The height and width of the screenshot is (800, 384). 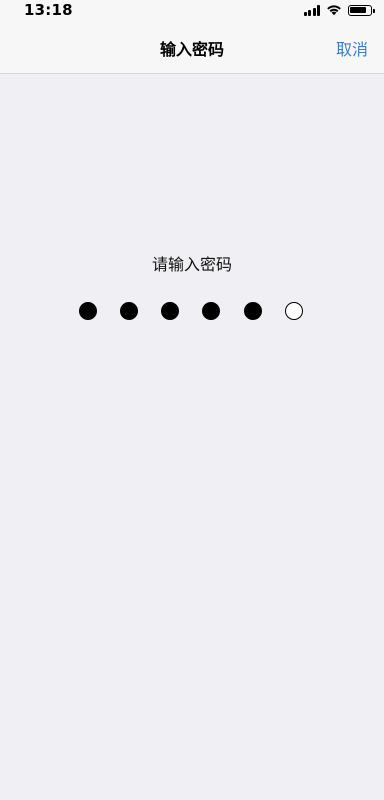 What do you see at coordinates (192, 312) in the screenshot?
I see `passcode-dots` at bounding box center [192, 312].